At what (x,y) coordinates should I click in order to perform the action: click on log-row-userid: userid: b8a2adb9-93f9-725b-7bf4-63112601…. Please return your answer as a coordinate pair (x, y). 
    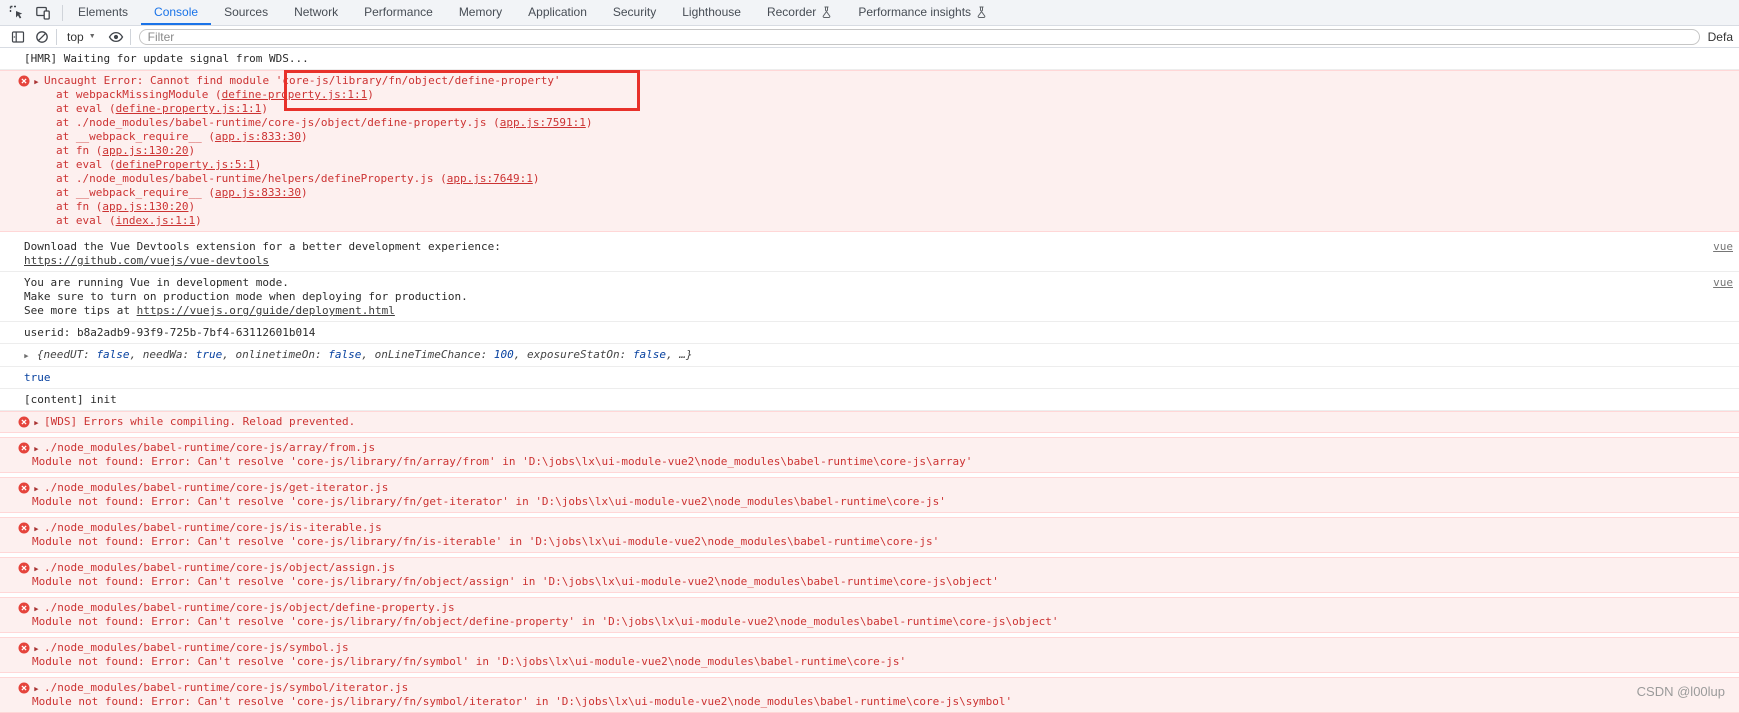
    Looking at the image, I should click on (869, 333).